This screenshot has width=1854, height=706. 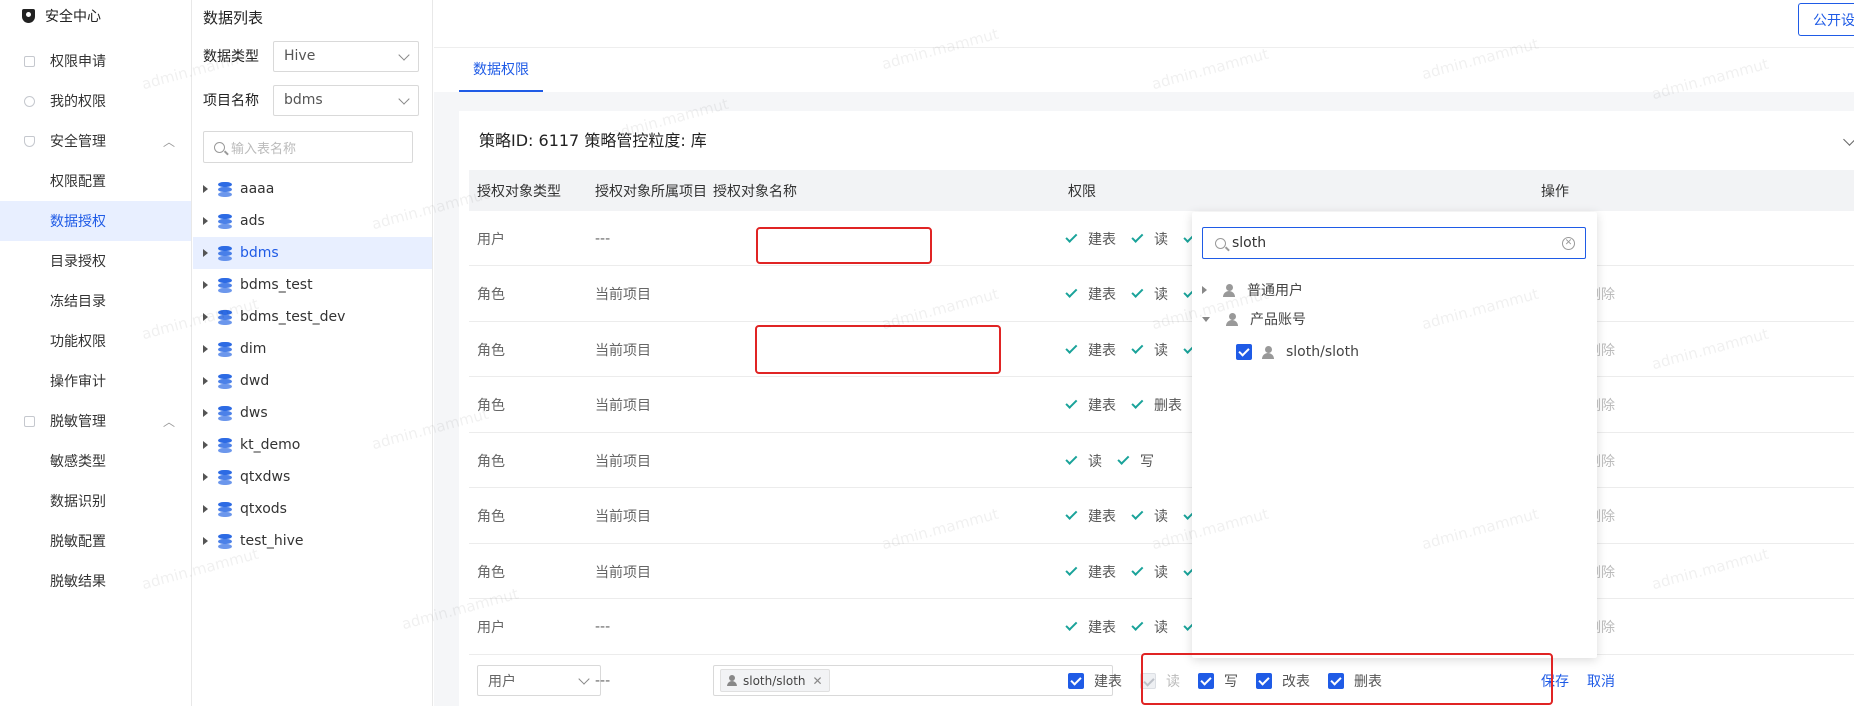 What do you see at coordinates (312, 317) in the screenshot?
I see `tree-node-bdms-test-dev: bdms_test_dev` at bounding box center [312, 317].